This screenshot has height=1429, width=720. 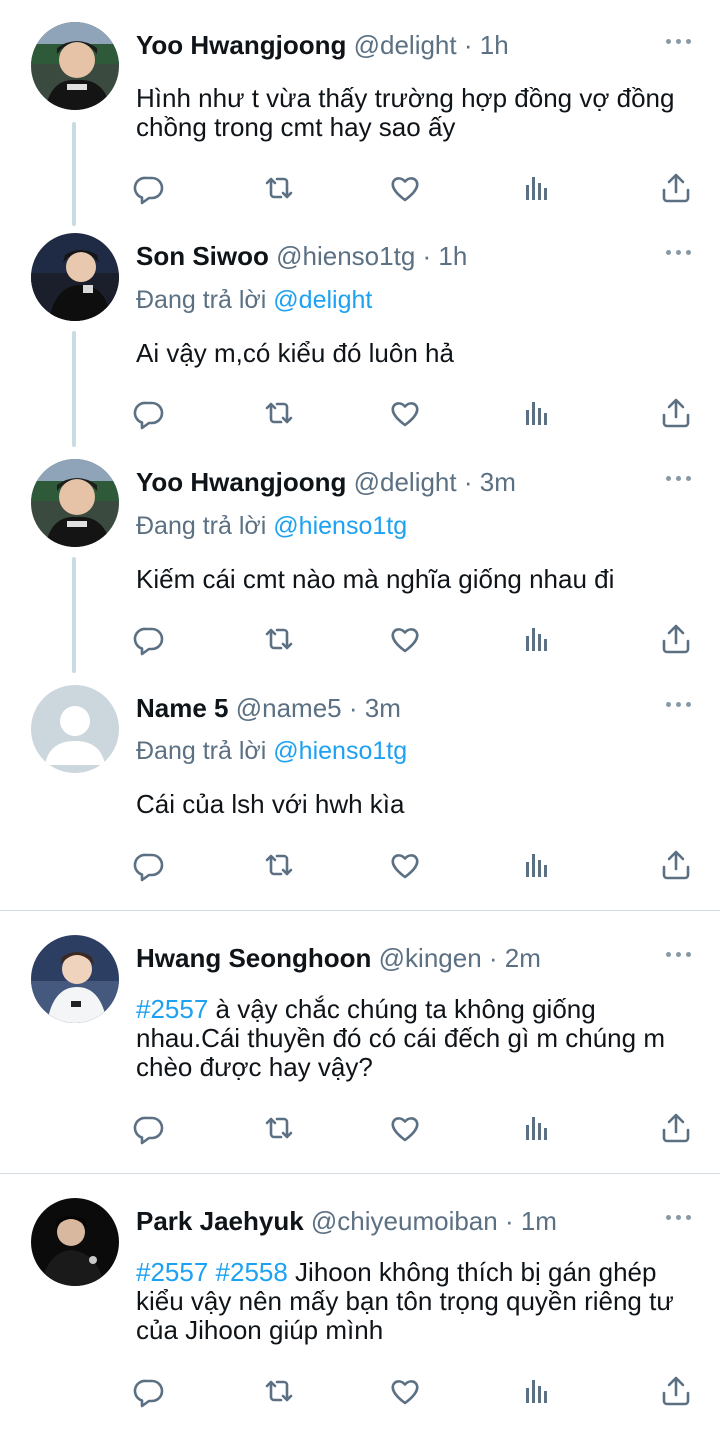 I want to click on handle: @name5, so click(x=289, y=708).